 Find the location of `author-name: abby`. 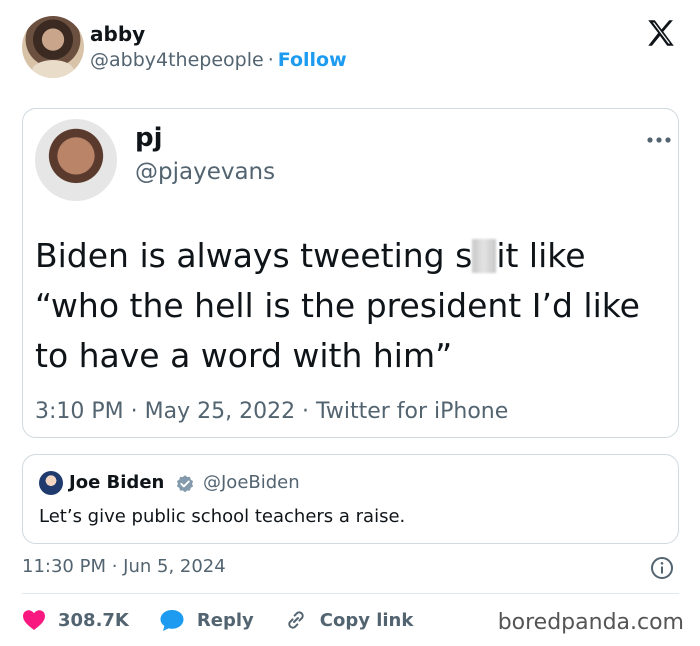

author-name: abby is located at coordinates (117, 34).